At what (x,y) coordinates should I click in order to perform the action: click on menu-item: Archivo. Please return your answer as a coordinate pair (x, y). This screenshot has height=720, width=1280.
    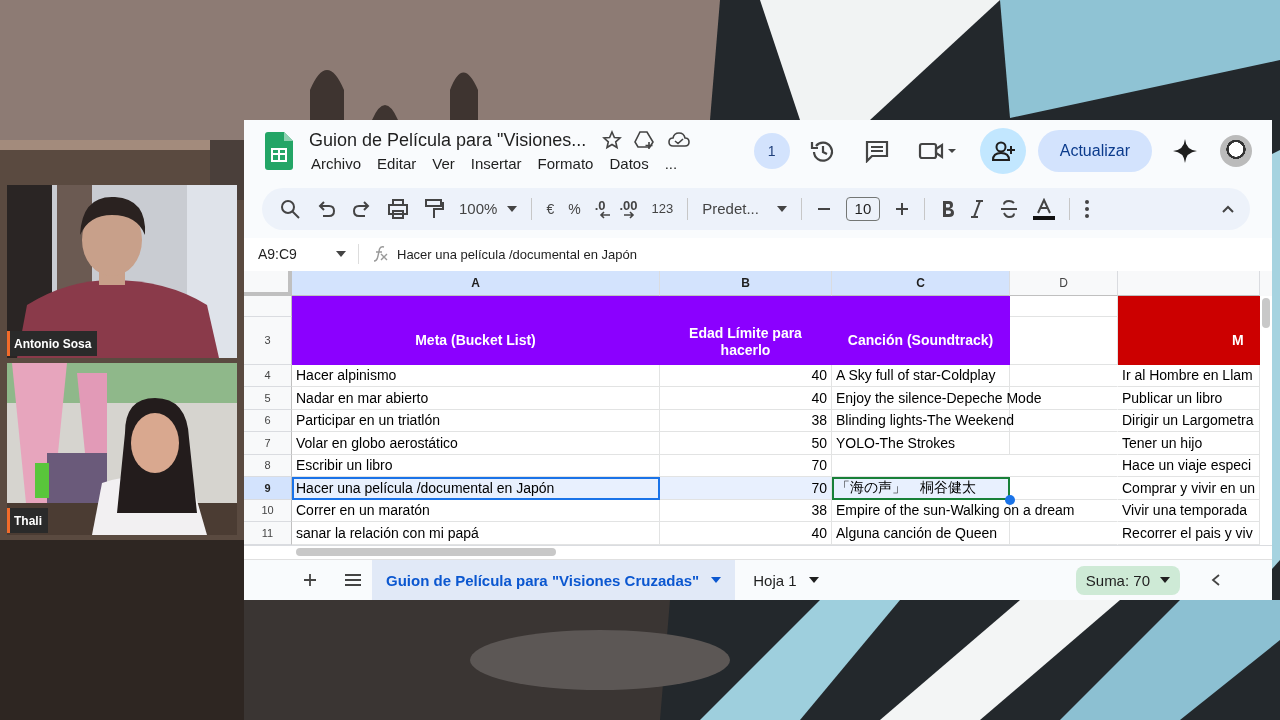
    Looking at the image, I should click on (339, 162).